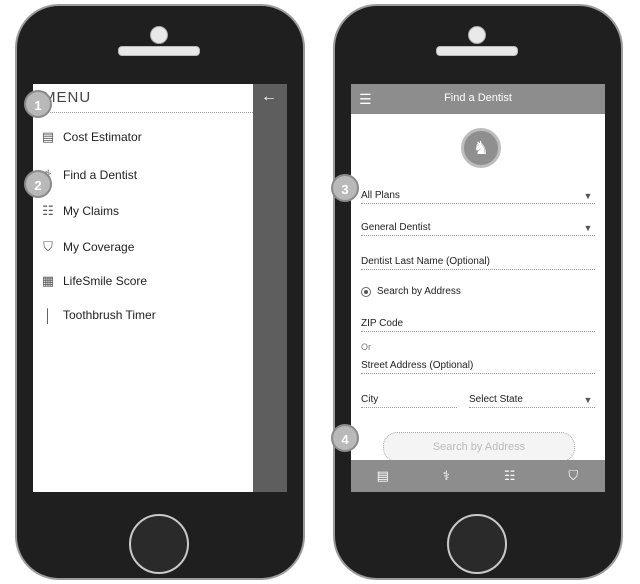 The width and height of the screenshot is (640, 584). I want to click on menu-item-my-coverage: ⛉ My Coverage, so click(143, 247).